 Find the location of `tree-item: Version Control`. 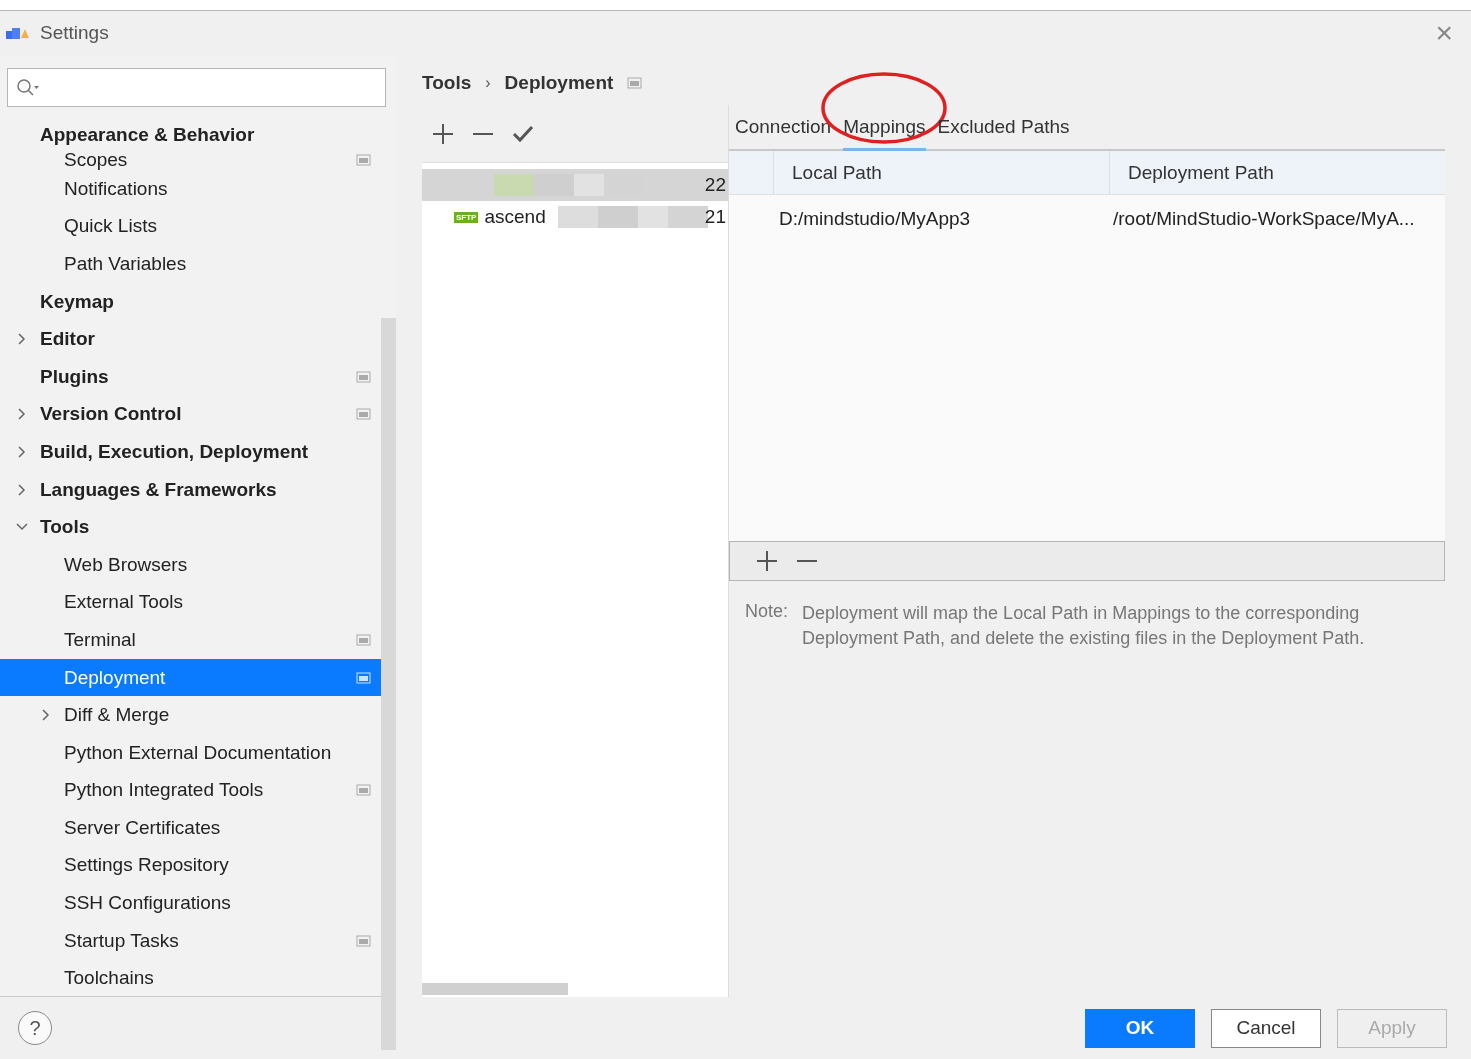

tree-item: Version Control is located at coordinates (190, 414).